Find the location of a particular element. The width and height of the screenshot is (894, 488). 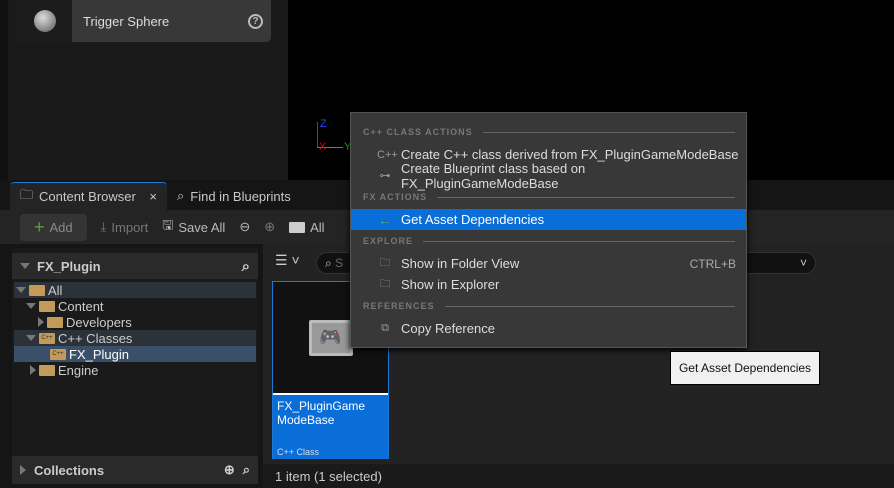

import-icon: ⤓ is located at coordinates (103, 226).